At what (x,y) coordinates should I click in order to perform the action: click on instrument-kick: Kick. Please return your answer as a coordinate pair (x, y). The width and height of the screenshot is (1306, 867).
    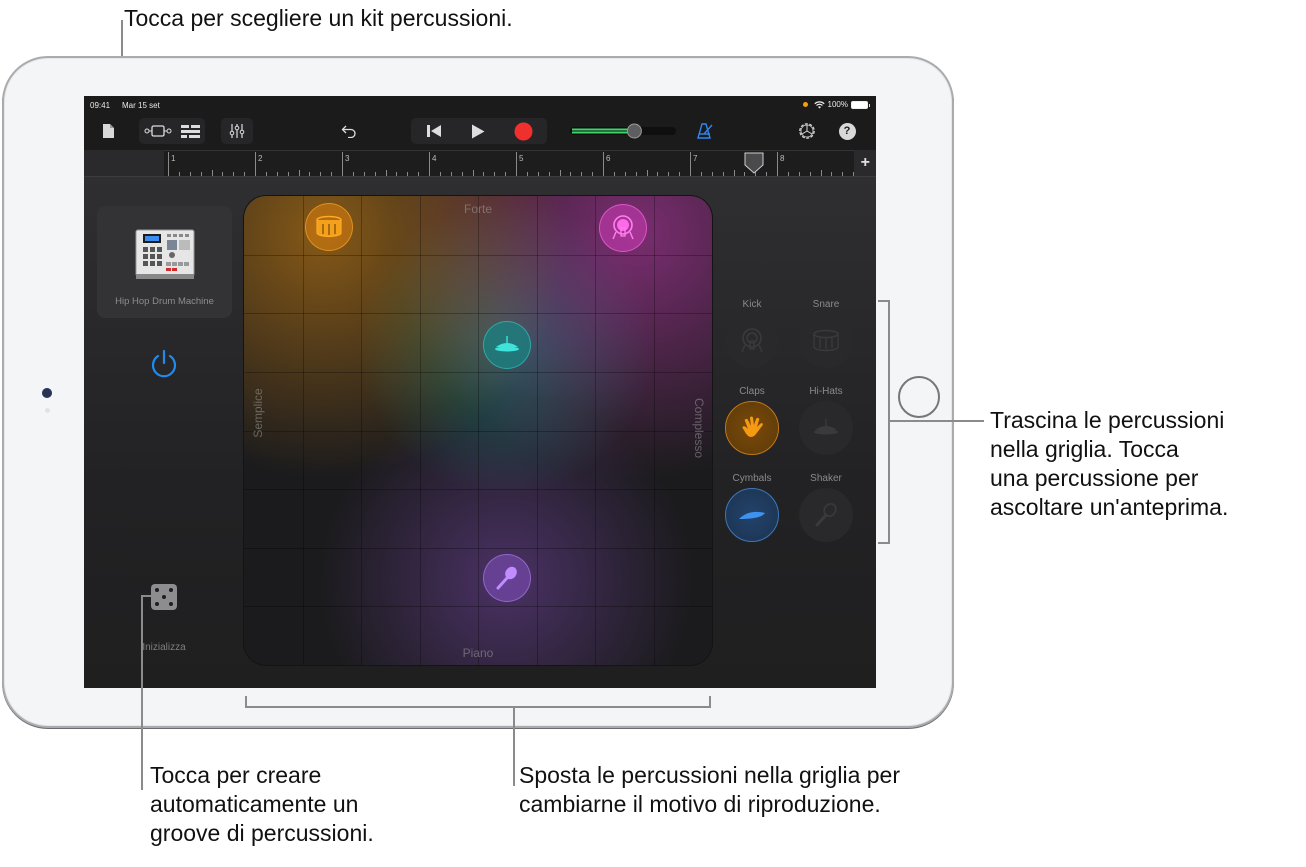
    Looking at the image, I should click on (752, 333).